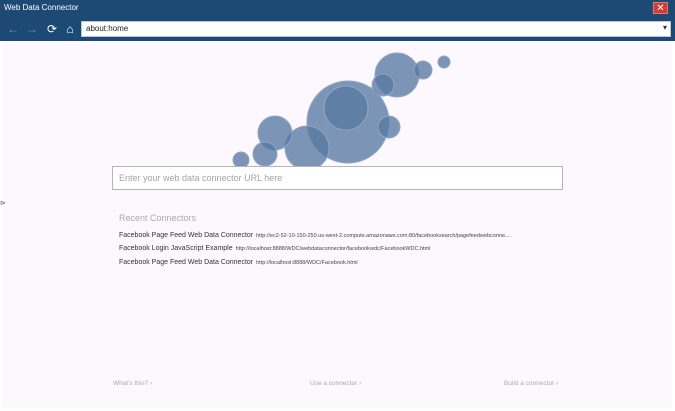 Image resolution: width=675 pixels, height=411 pixels. I want to click on cursor-icon: ⊳, so click(3, 203).